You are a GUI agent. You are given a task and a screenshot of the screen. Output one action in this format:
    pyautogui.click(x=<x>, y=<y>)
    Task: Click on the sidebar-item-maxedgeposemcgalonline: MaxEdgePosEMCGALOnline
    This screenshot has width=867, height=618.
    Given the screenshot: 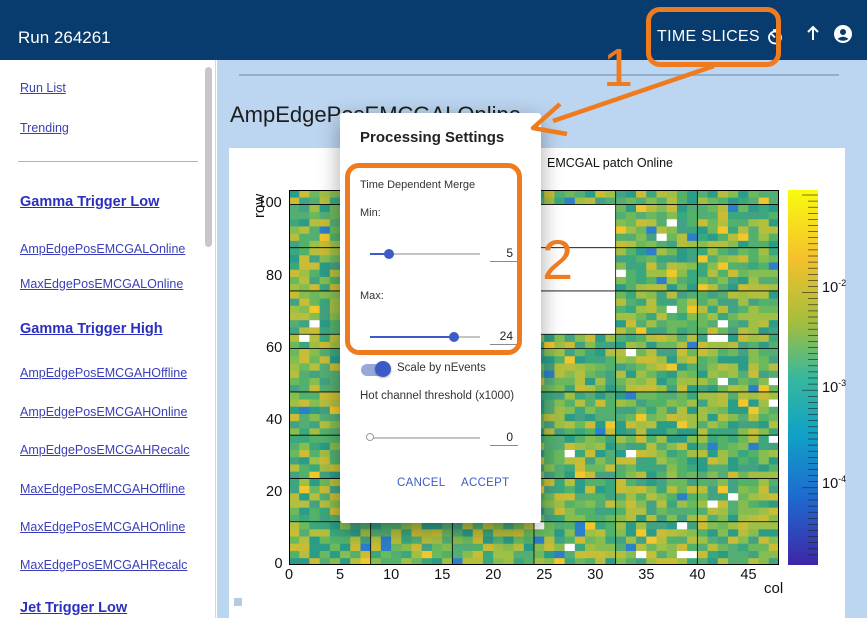 What is the action you would take?
    pyautogui.click(x=101, y=284)
    